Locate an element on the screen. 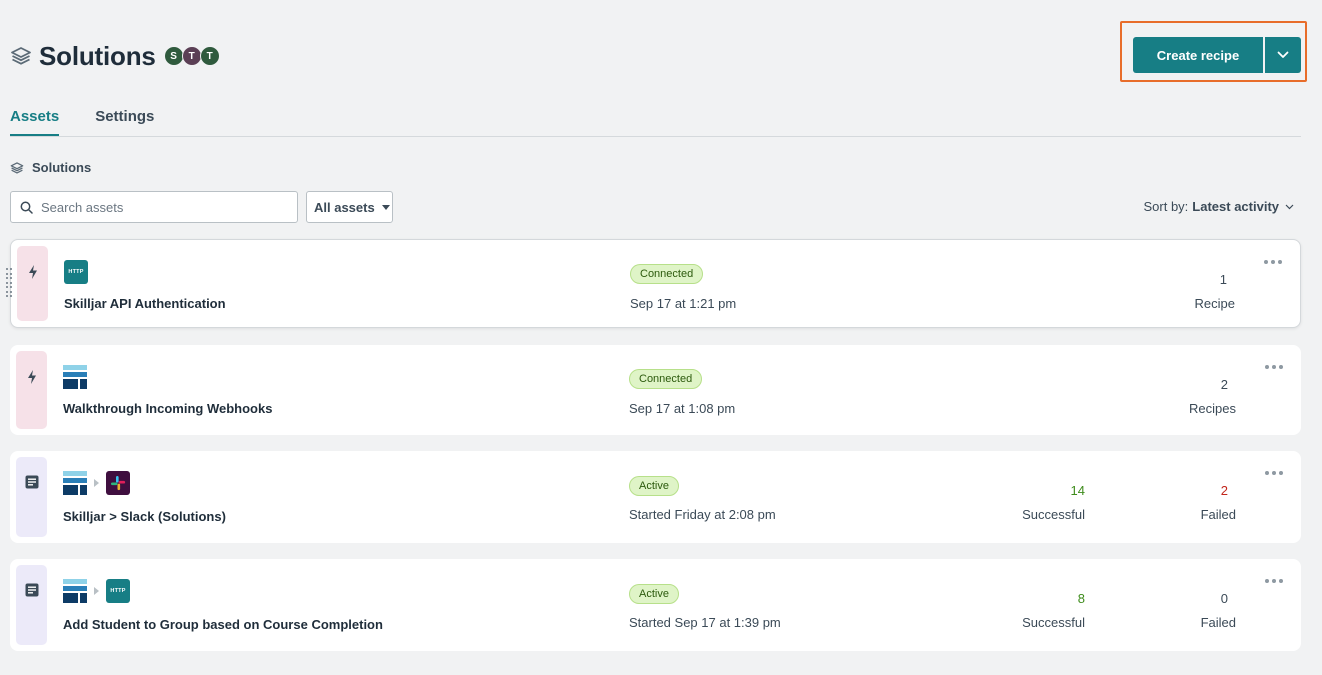 The width and height of the screenshot is (1322, 675). page-header: Solutions S T T is located at coordinates (115, 56).